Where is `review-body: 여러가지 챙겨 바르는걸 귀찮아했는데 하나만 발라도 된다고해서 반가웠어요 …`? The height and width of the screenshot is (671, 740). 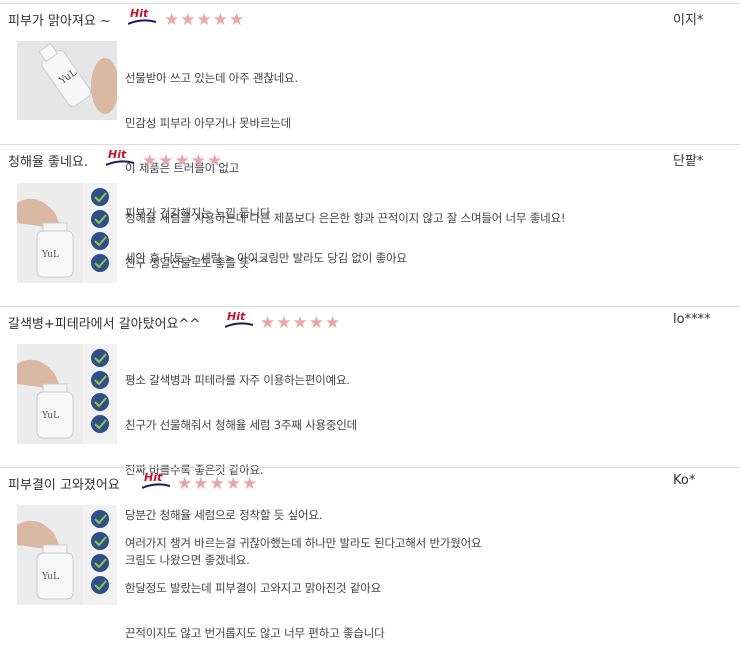
review-body: 여러가지 챙겨 바르는걸 귀찮아했는데 하나만 발라도 된다고해서 반가웠어요 … is located at coordinates (303, 588).